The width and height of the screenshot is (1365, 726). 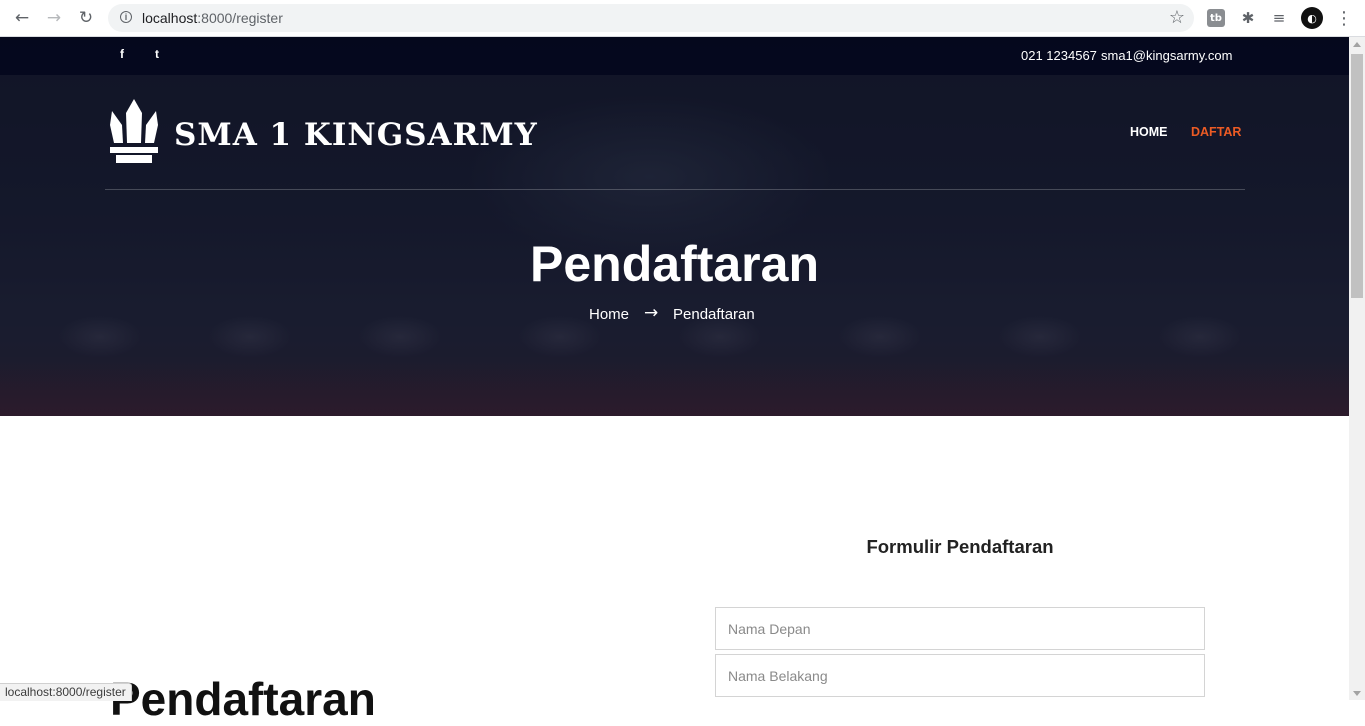 What do you see at coordinates (674, 264) in the screenshot?
I see `page-title: Pendaftaran` at bounding box center [674, 264].